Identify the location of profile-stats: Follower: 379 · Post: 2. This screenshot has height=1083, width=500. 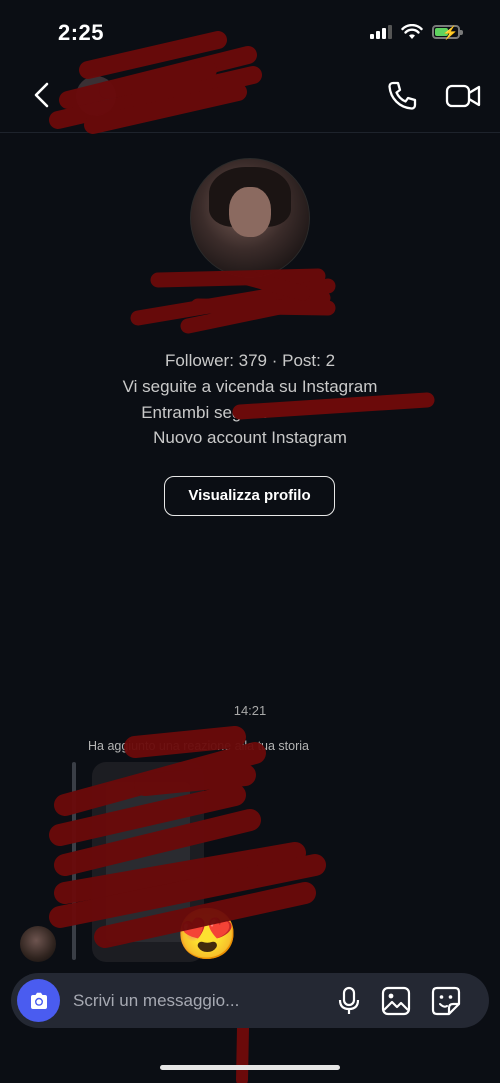
(250, 360).